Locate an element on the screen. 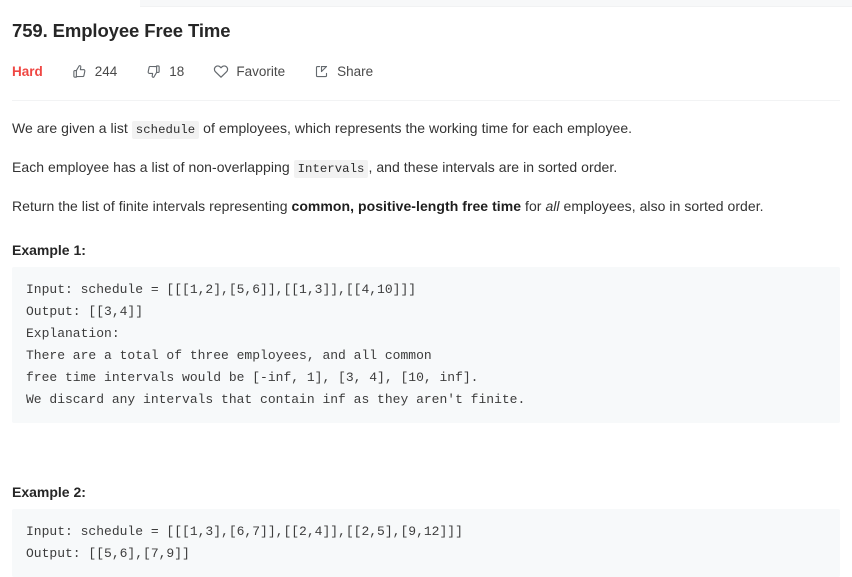 The height and width of the screenshot is (577, 852). desc-p3-text-after: employees, also in sorted order. is located at coordinates (661, 206).